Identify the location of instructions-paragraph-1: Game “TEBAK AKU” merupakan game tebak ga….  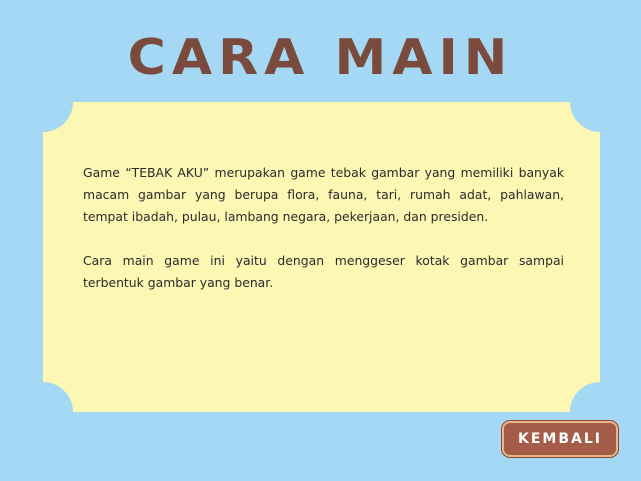
(323, 194).